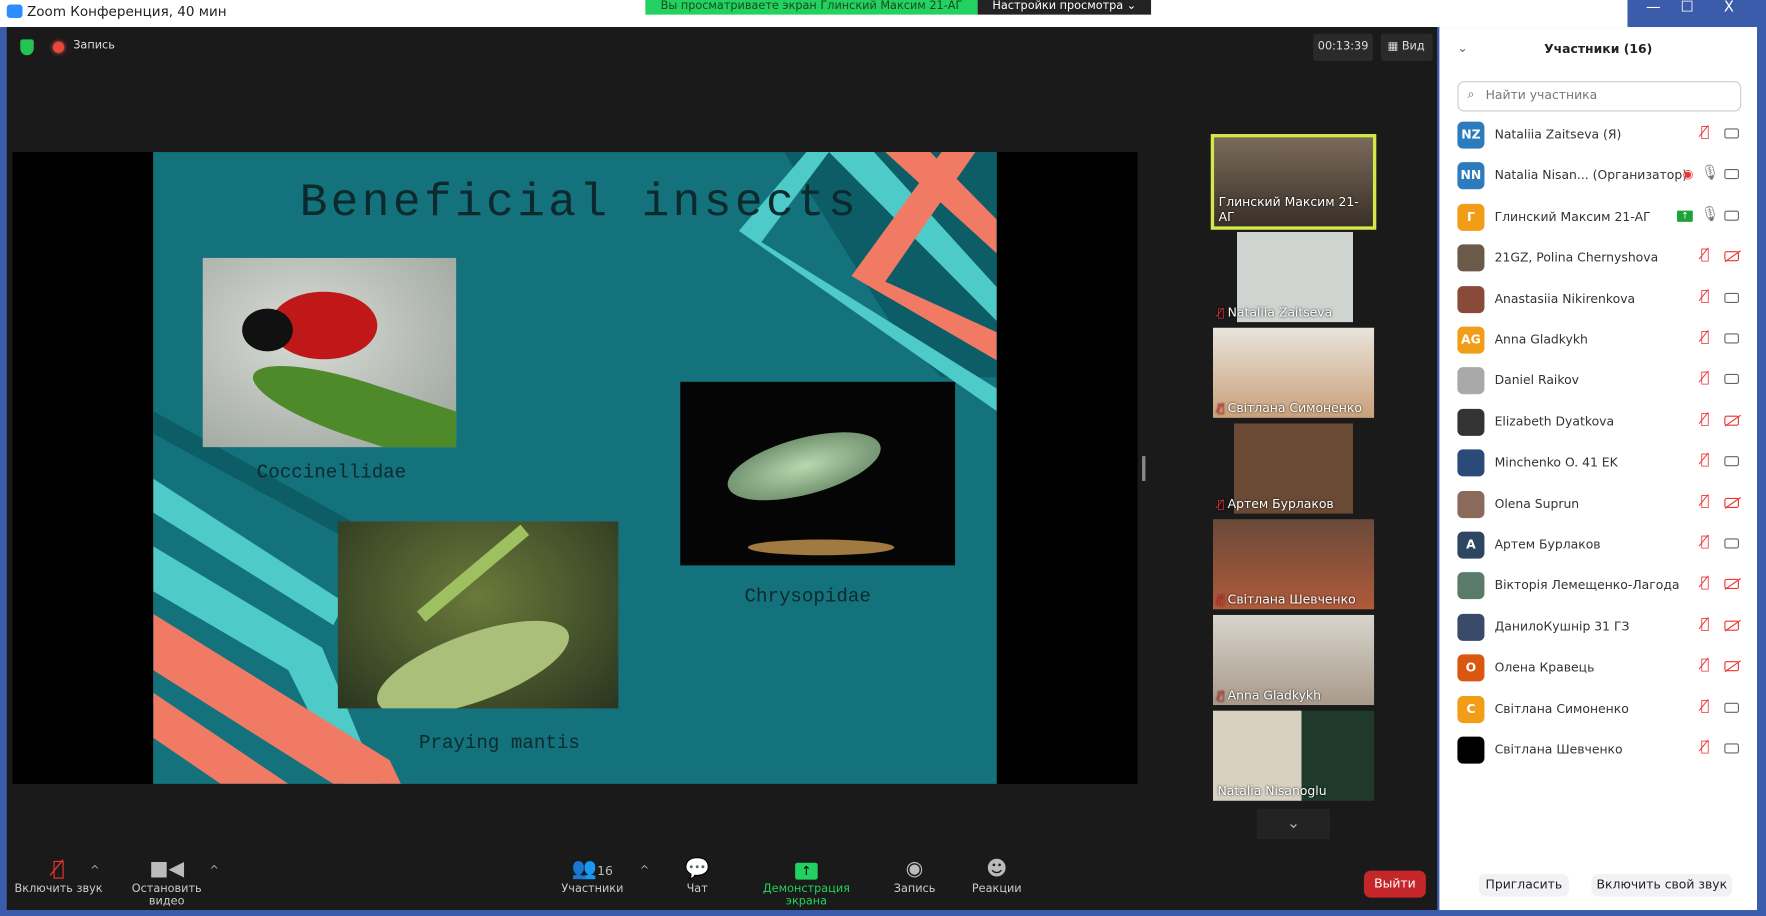  What do you see at coordinates (1293, 182) in the screenshot?
I see `video-thumbnail: Глинский Максим 21-АГ` at bounding box center [1293, 182].